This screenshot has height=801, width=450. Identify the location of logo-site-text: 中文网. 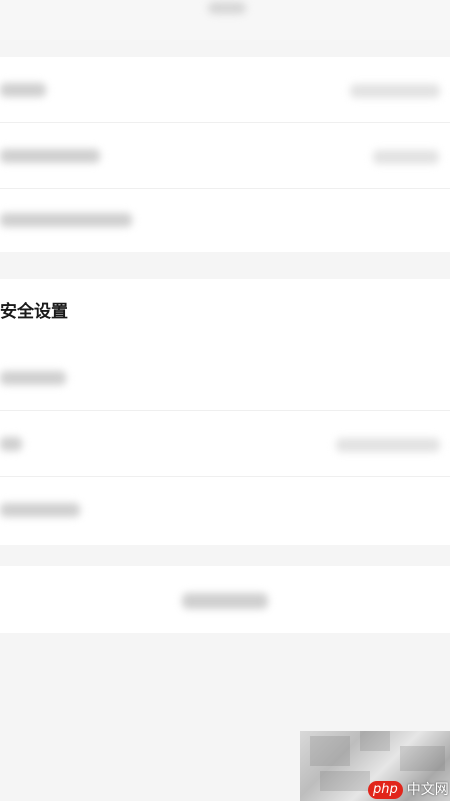
(427, 790).